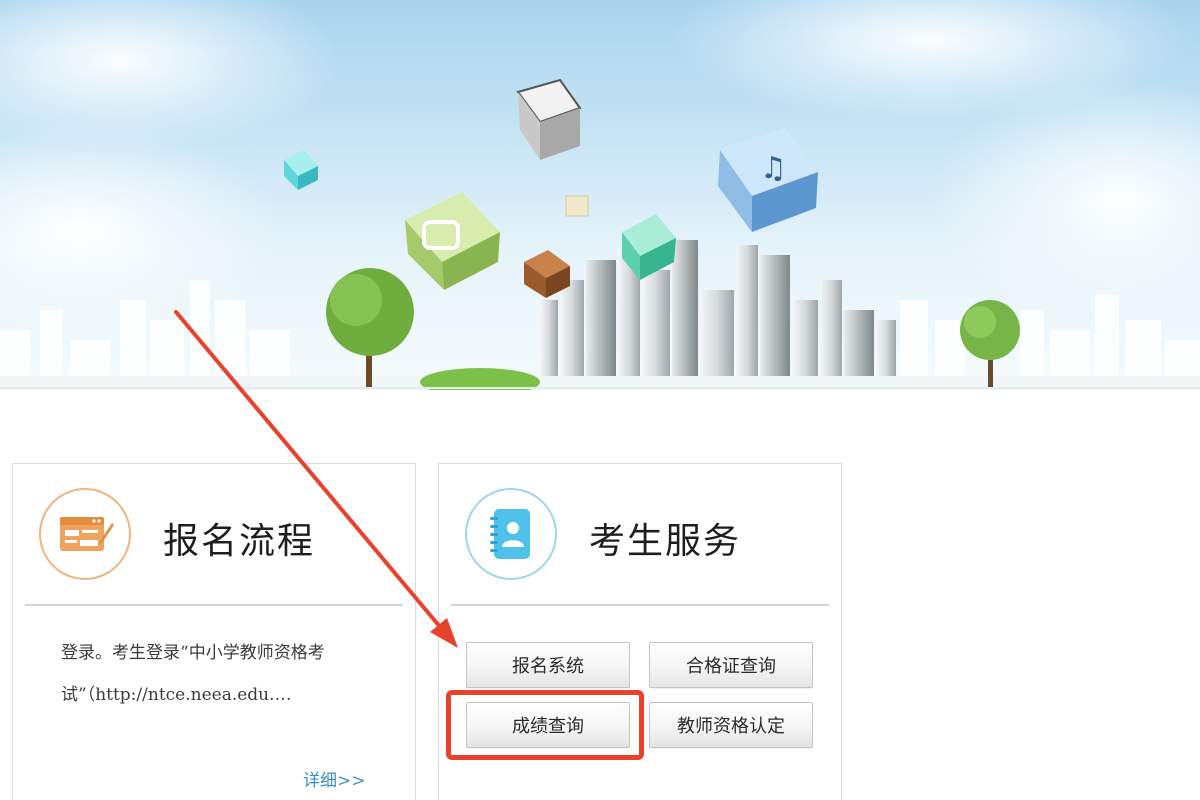 The width and height of the screenshot is (1200, 800). I want to click on floating-cube-music: ♫, so click(768, 180).